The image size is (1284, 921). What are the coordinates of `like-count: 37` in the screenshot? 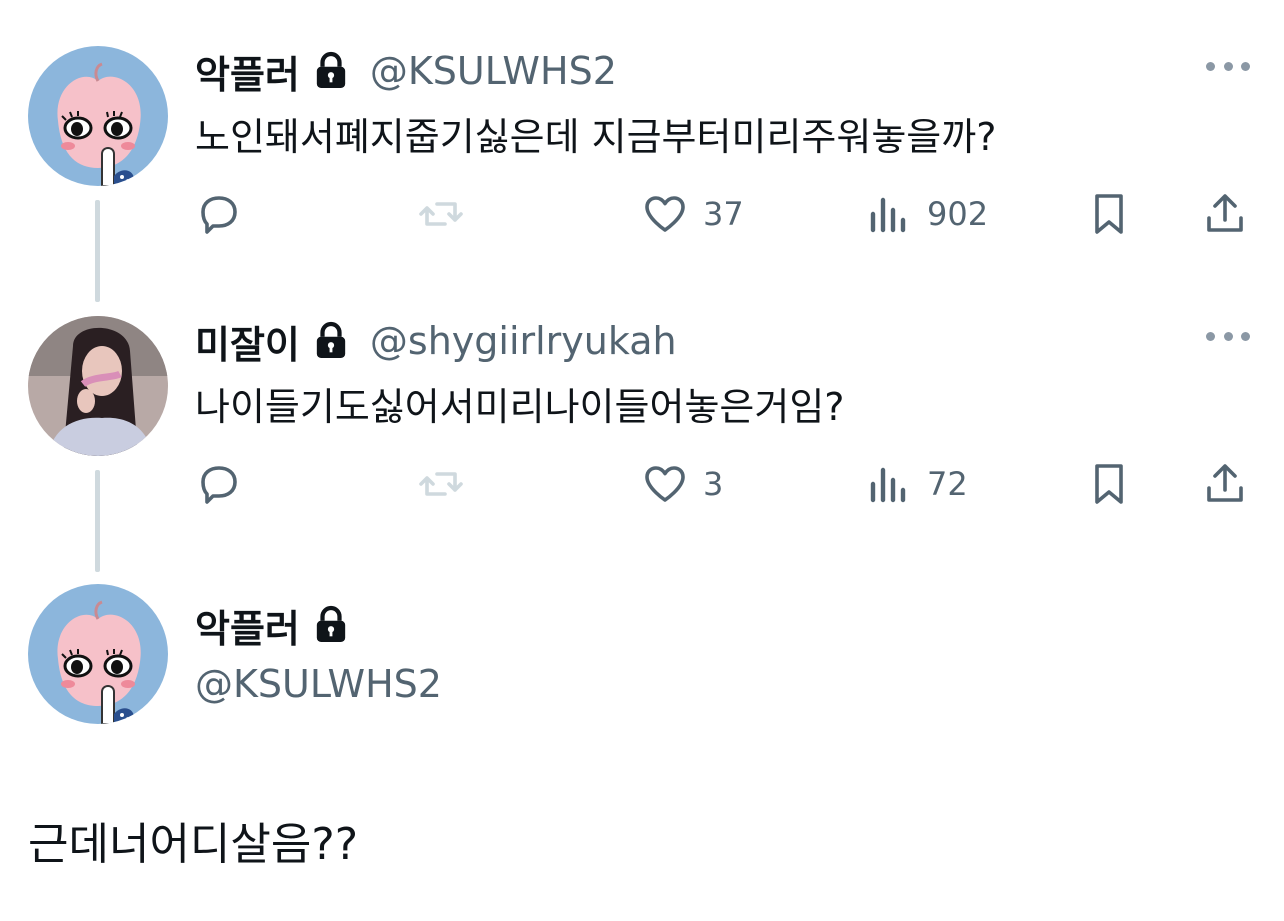 It's located at (723, 214).